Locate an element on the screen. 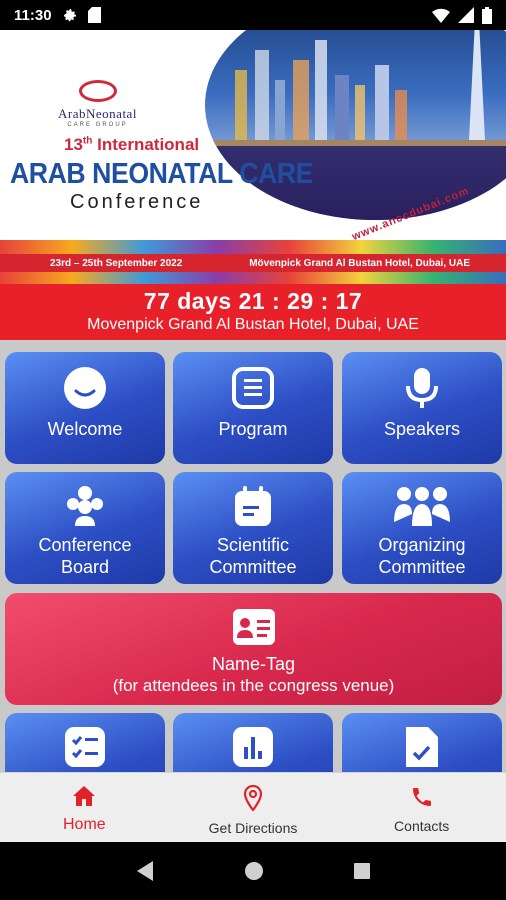 The width and height of the screenshot is (506, 900). settings-icon is located at coordinates (69, 15).